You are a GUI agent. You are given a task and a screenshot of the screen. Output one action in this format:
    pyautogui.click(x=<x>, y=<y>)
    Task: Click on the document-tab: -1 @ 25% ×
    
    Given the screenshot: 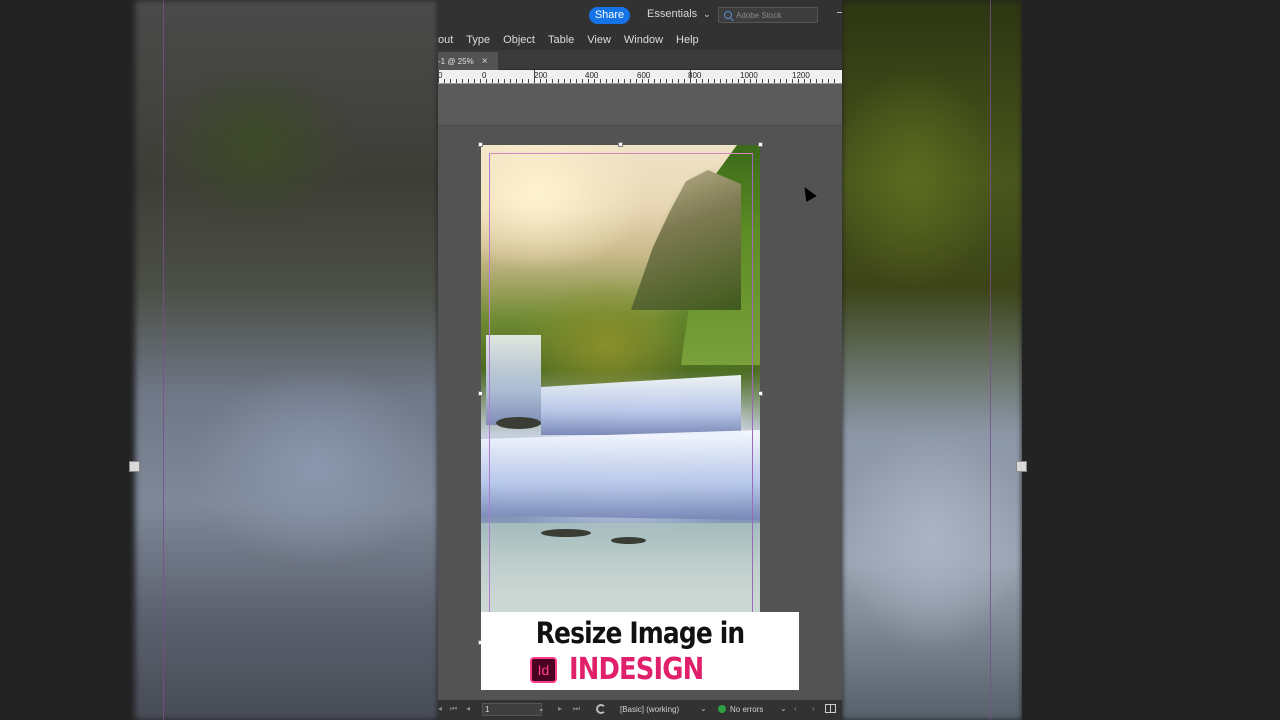 What is the action you would take?
    pyautogui.click(x=468, y=61)
    